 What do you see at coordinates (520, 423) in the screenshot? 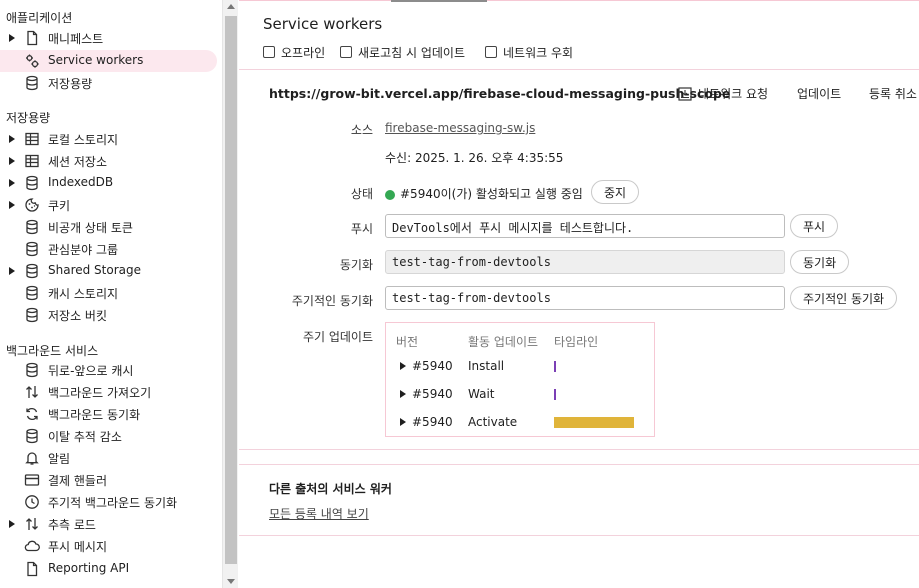
I see `table-row: #5940 Activate` at bounding box center [520, 423].